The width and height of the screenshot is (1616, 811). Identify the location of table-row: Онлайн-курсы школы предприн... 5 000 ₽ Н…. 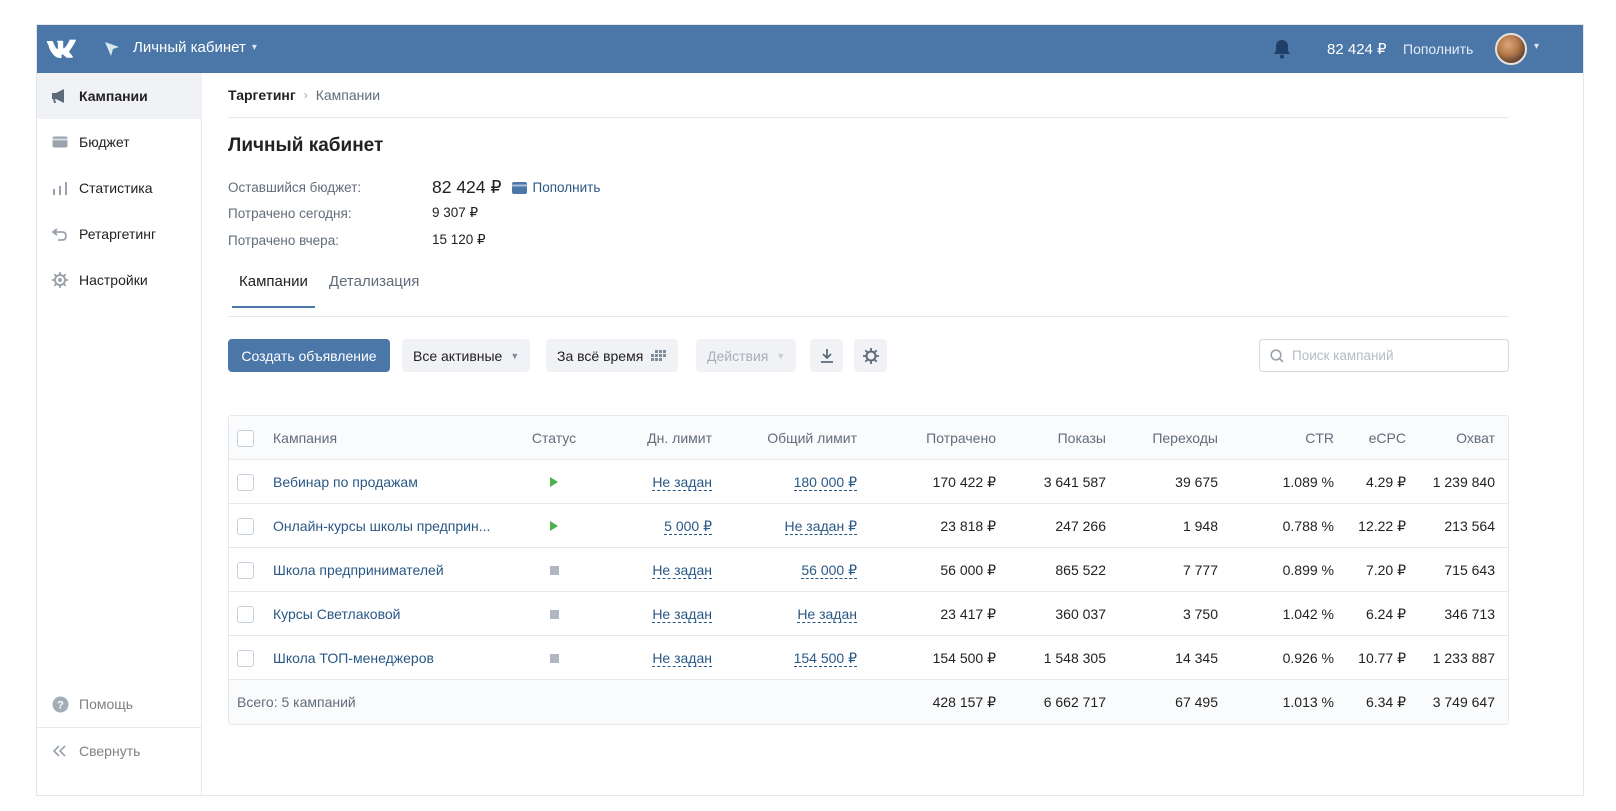
(868, 526).